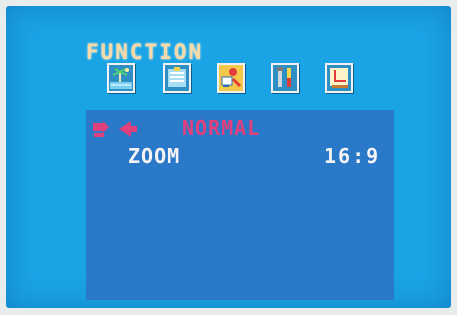 The width and height of the screenshot is (457, 315). What do you see at coordinates (231, 78) in the screenshot?
I see `function-icon` at bounding box center [231, 78].